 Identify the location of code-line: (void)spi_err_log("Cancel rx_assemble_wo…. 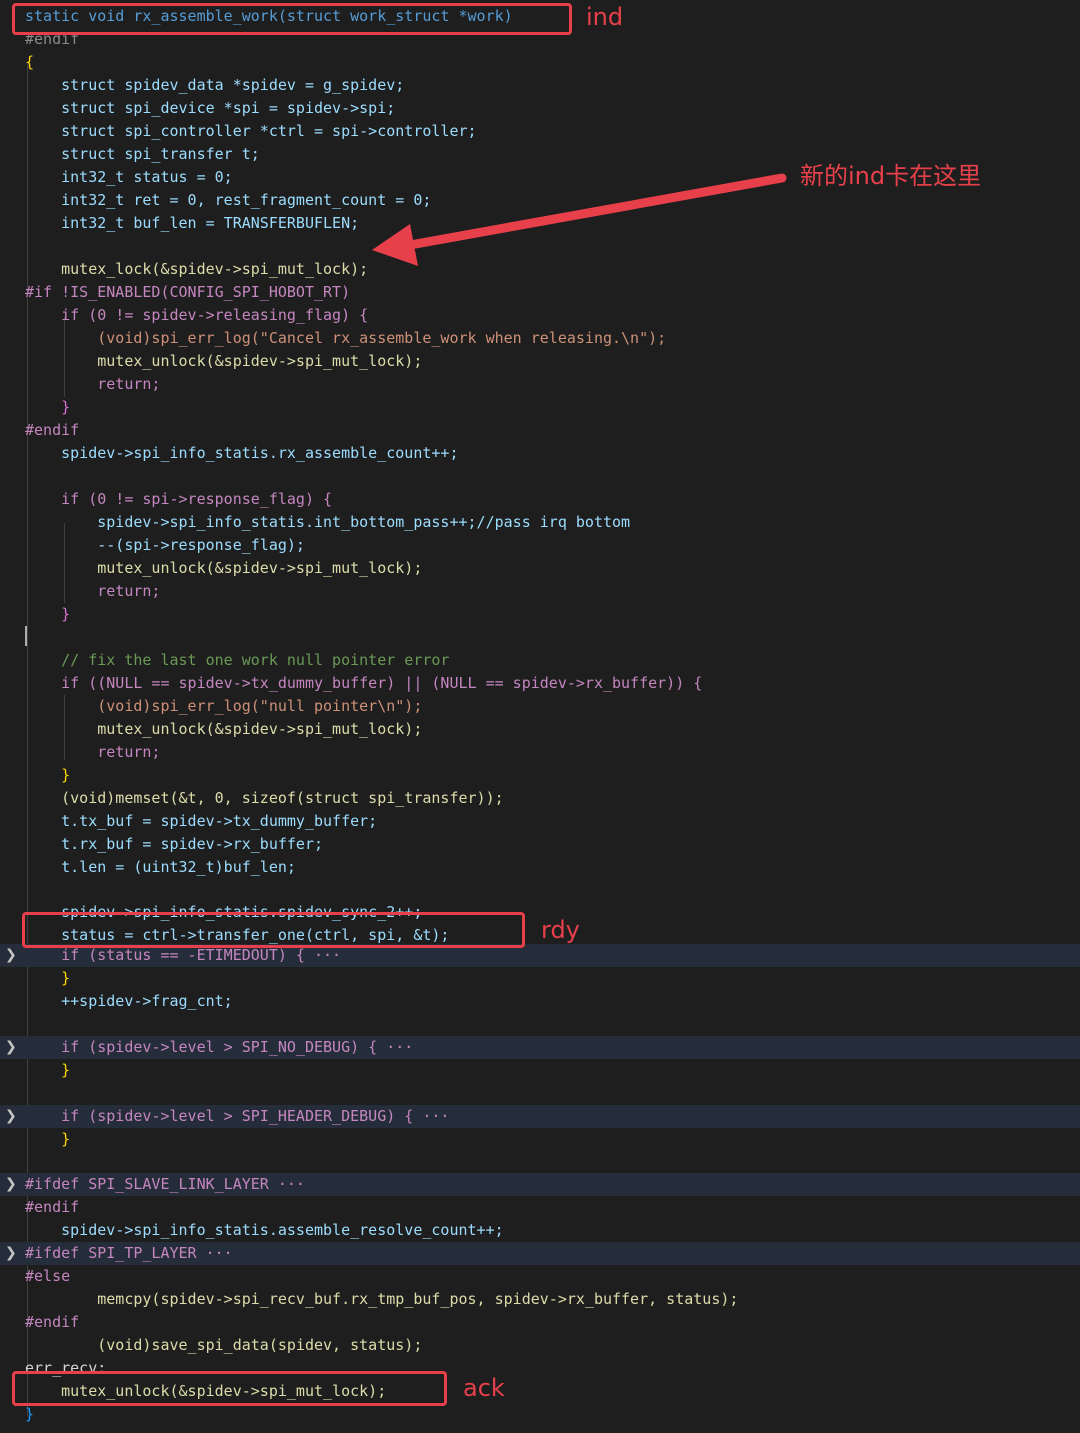
(540, 338).